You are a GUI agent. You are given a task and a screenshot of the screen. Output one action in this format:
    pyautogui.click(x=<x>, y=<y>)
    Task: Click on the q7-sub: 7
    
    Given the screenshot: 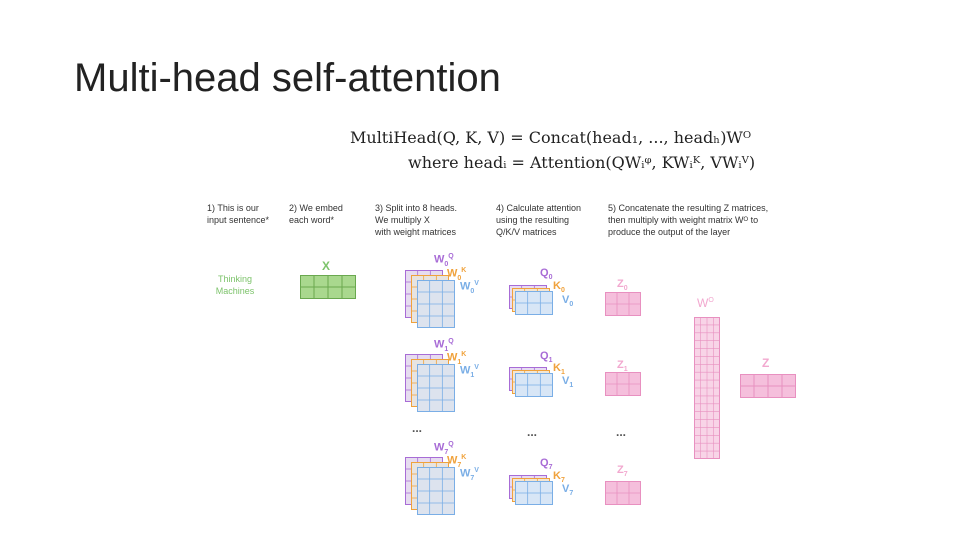 What is the action you would take?
    pyautogui.click(x=550, y=468)
    